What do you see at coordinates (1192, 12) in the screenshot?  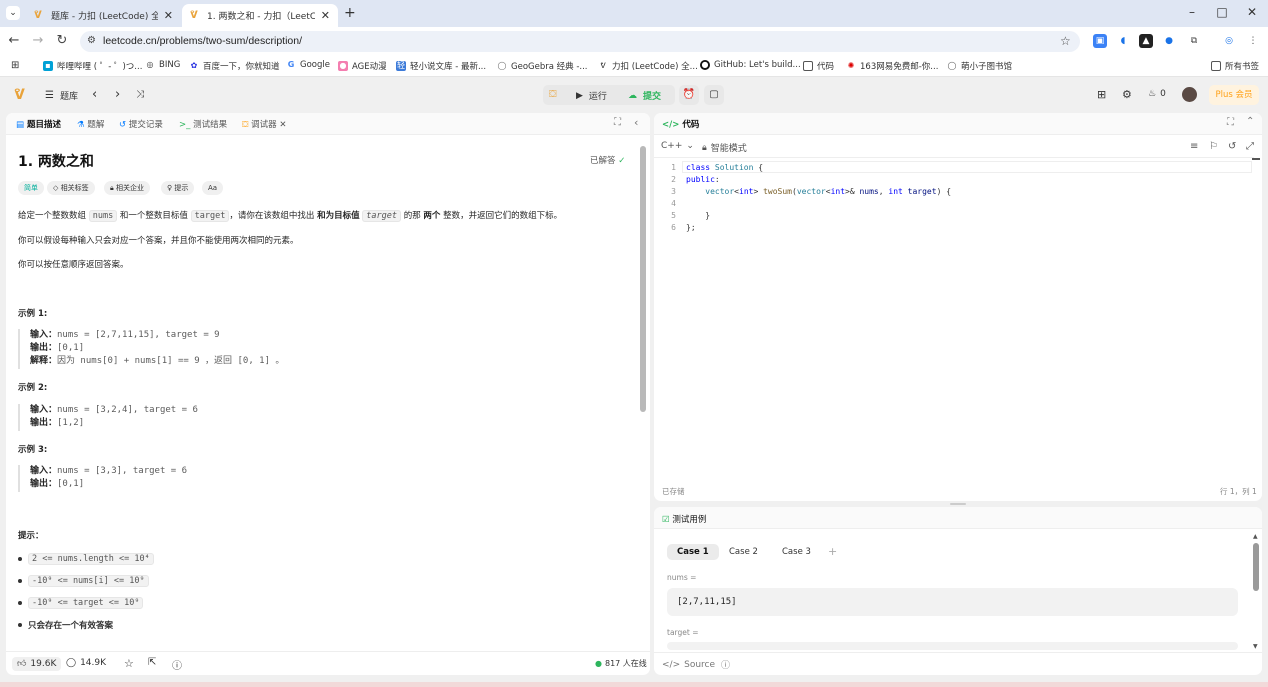 I see `minimize-button: –` at bounding box center [1192, 12].